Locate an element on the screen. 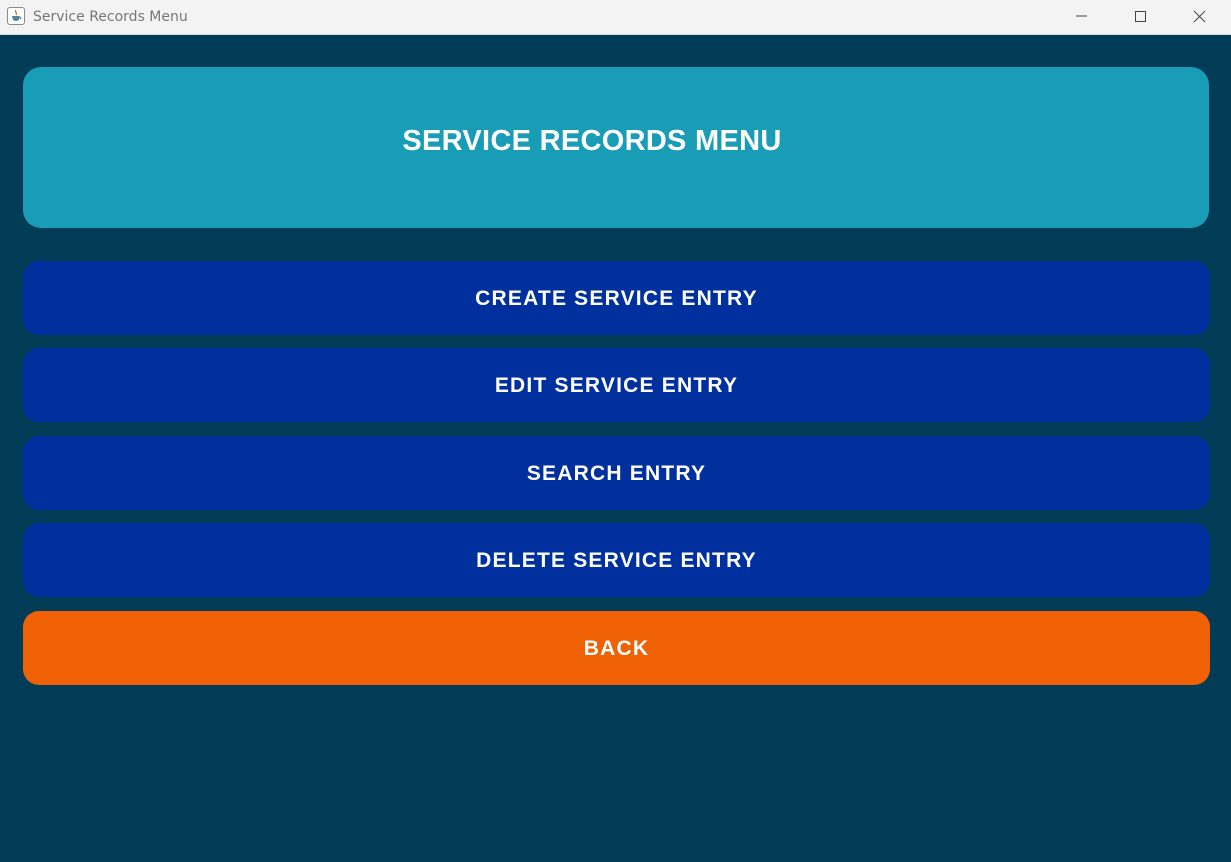 Image resolution: width=1231 pixels, height=862 pixels. minimize-icon is located at coordinates (1081, 16).